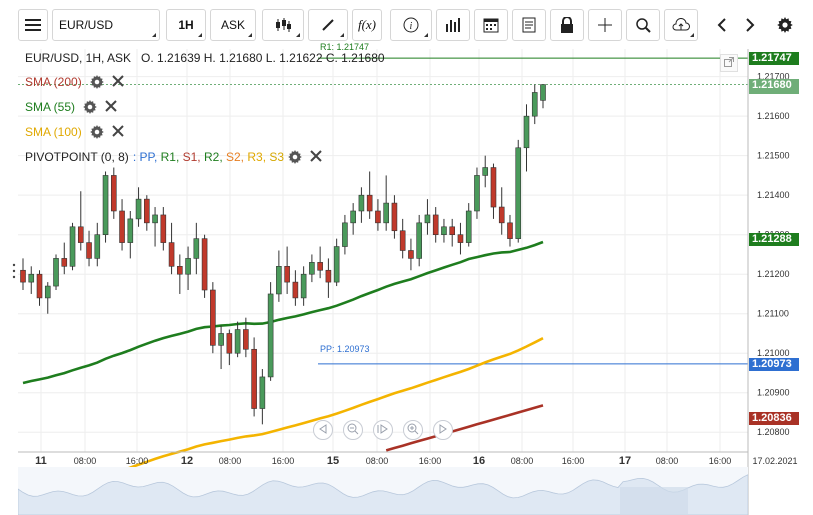  I want to click on reset-button, so click(383, 430).